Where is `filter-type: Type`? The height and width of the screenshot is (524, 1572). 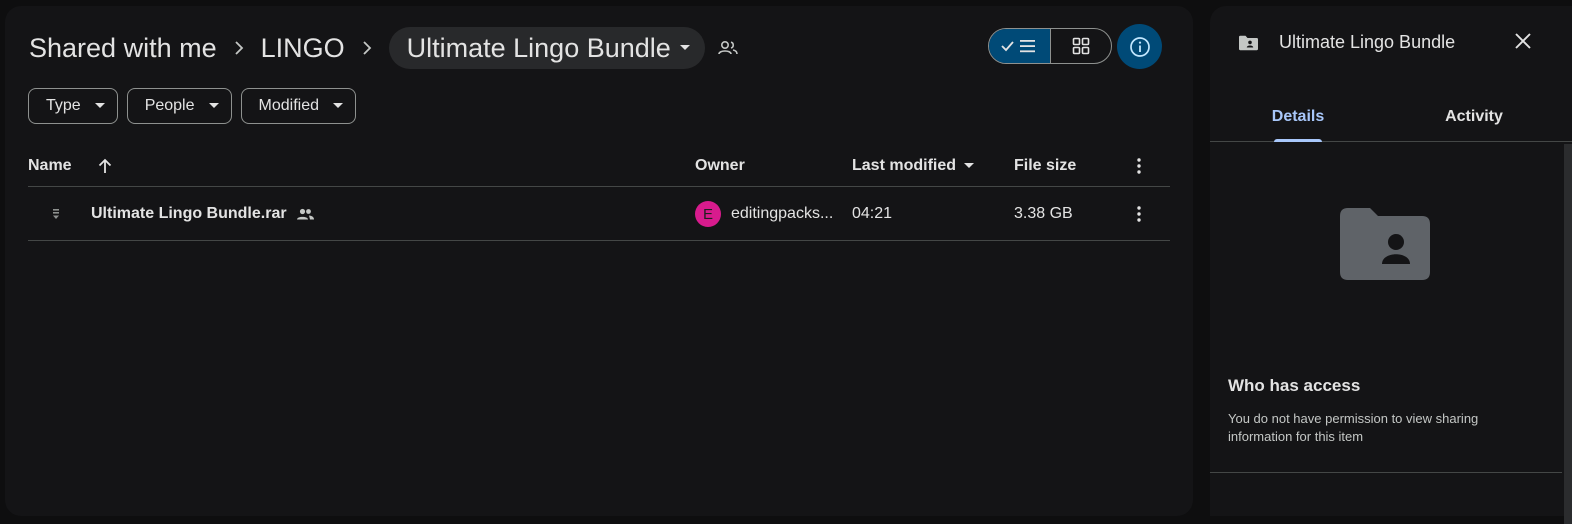 filter-type: Type is located at coordinates (73, 106).